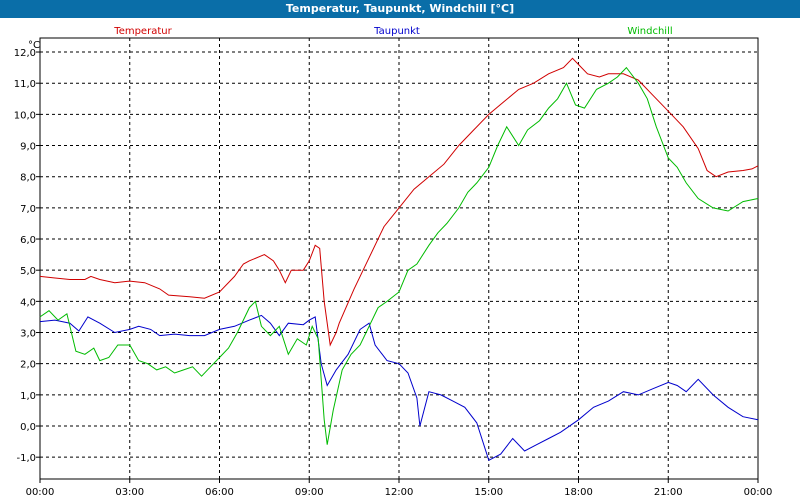 This screenshot has width=800, height=500. I want to click on y-tick-label: 0,0, so click(28, 427).